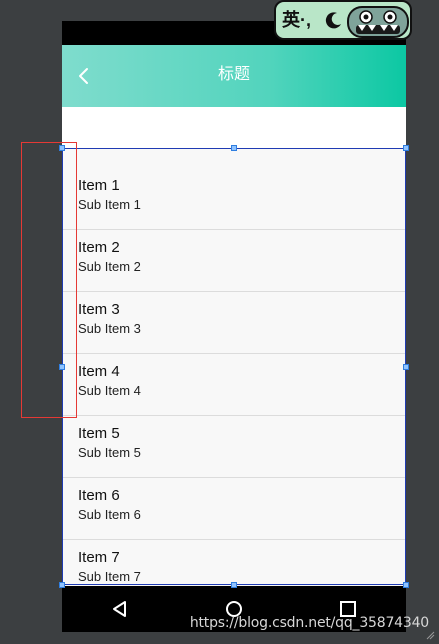  What do you see at coordinates (99, 433) in the screenshot?
I see `list-item-title: Item 5` at bounding box center [99, 433].